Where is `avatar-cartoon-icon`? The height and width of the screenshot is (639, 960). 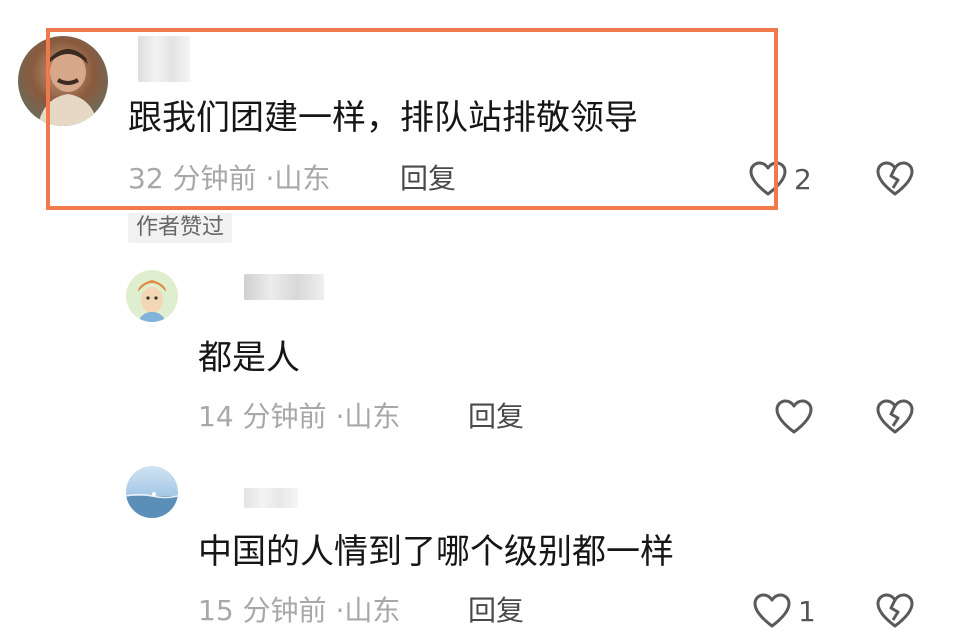 avatar-cartoon-icon is located at coordinates (152, 296).